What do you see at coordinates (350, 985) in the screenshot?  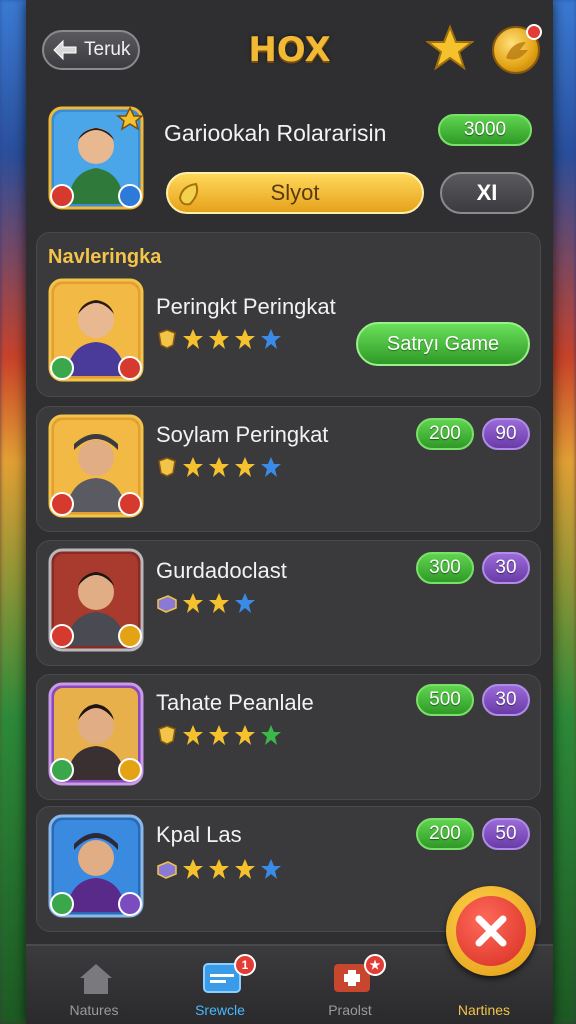 I see `nav-item-praolst: ★ Praolst` at bounding box center [350, 985].